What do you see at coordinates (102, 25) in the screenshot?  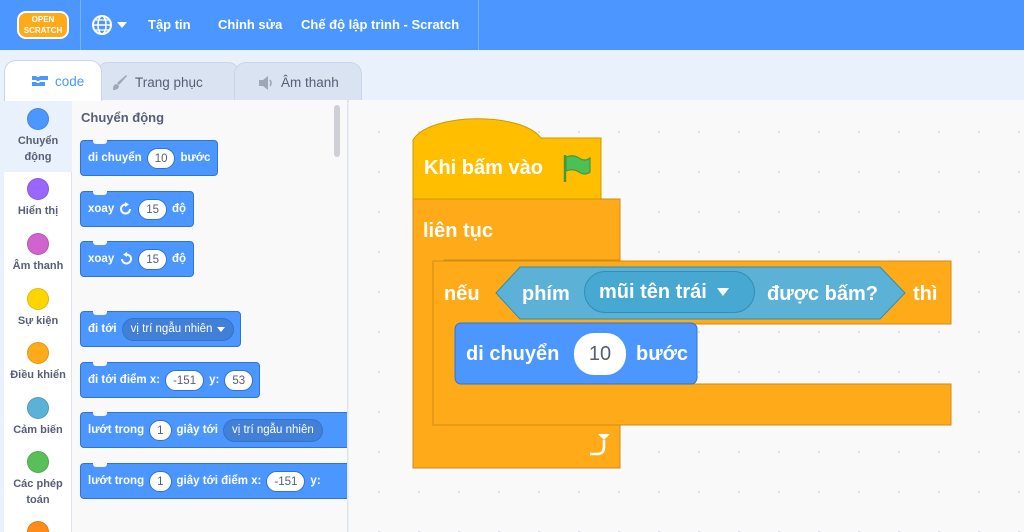 I see `globe-icon` at bounding box center [102, 25].